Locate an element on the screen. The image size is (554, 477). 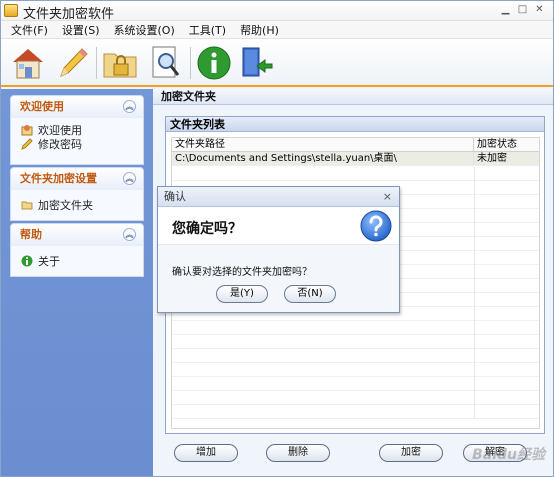
sidebar-item-label: 修改密码 is located at coordinates (60, 144).